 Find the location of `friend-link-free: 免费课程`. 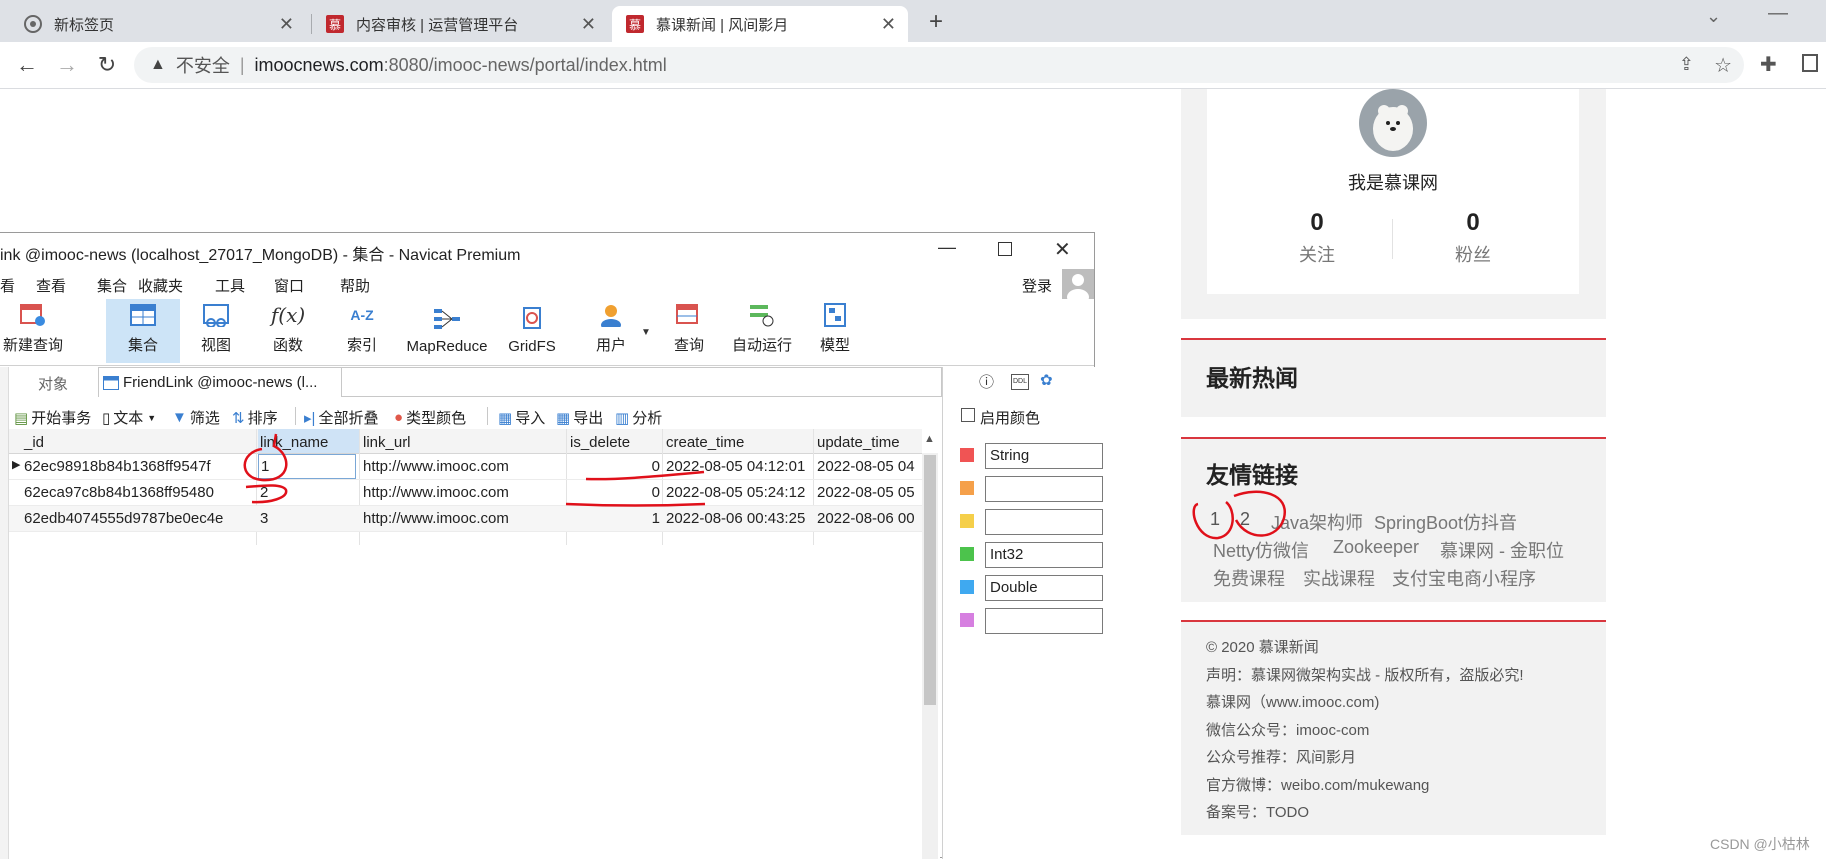

friend-link-free: 免费课程 is located at coordinates (1249, 578).